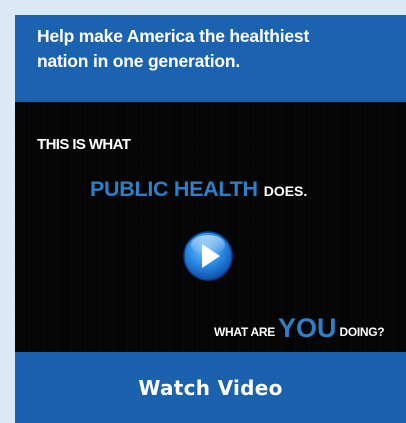 Image resolution: width=406 pixels, height=423 pixels. Describe the element at coordinates (84, 144) in the screenshot. I see `video-line-this-is-what: THIS IS WHAT` at that location.